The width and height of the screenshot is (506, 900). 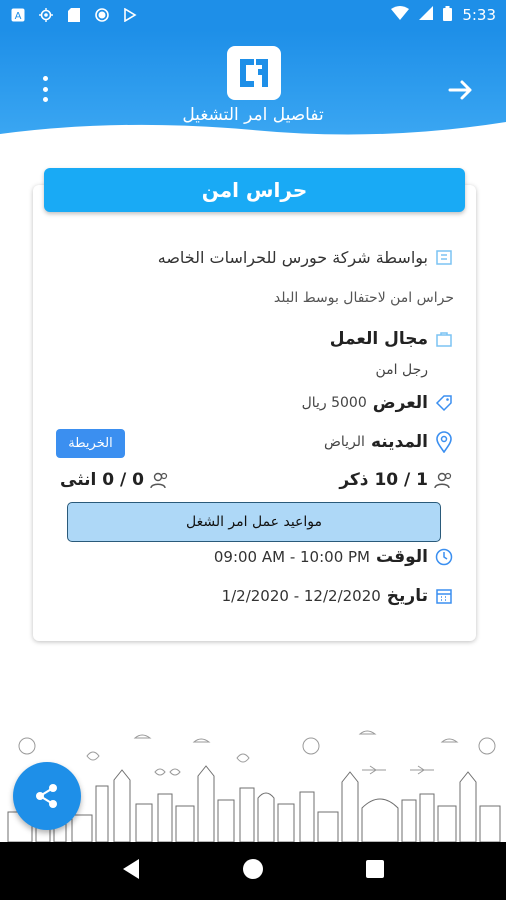 I want to click on date-row: تاريخ 1/2/2020 - 12/2/2020, so click(x=338, y=596).